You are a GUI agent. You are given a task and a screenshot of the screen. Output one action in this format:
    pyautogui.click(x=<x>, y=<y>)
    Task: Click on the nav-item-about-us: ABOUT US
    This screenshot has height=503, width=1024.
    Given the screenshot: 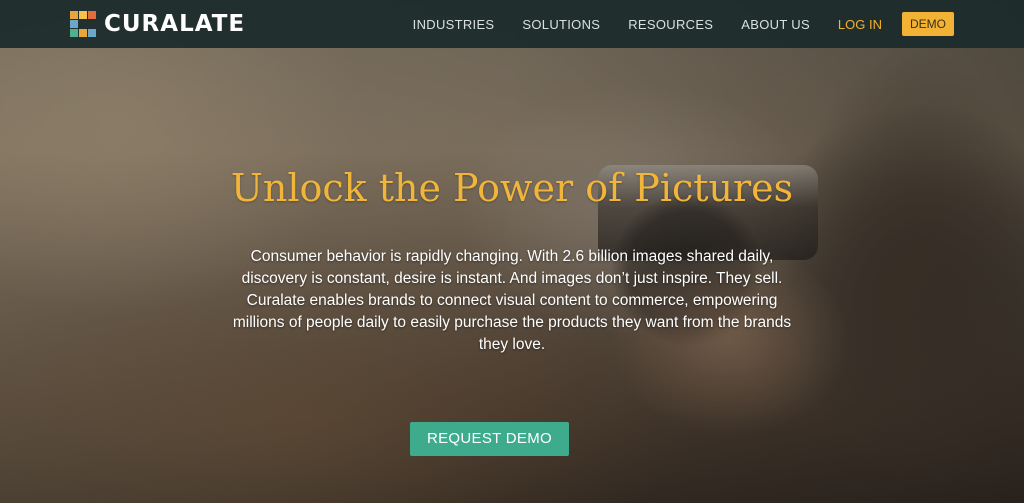 What is the action you would take?
    pyautogui.click(x=775, y=24)
    